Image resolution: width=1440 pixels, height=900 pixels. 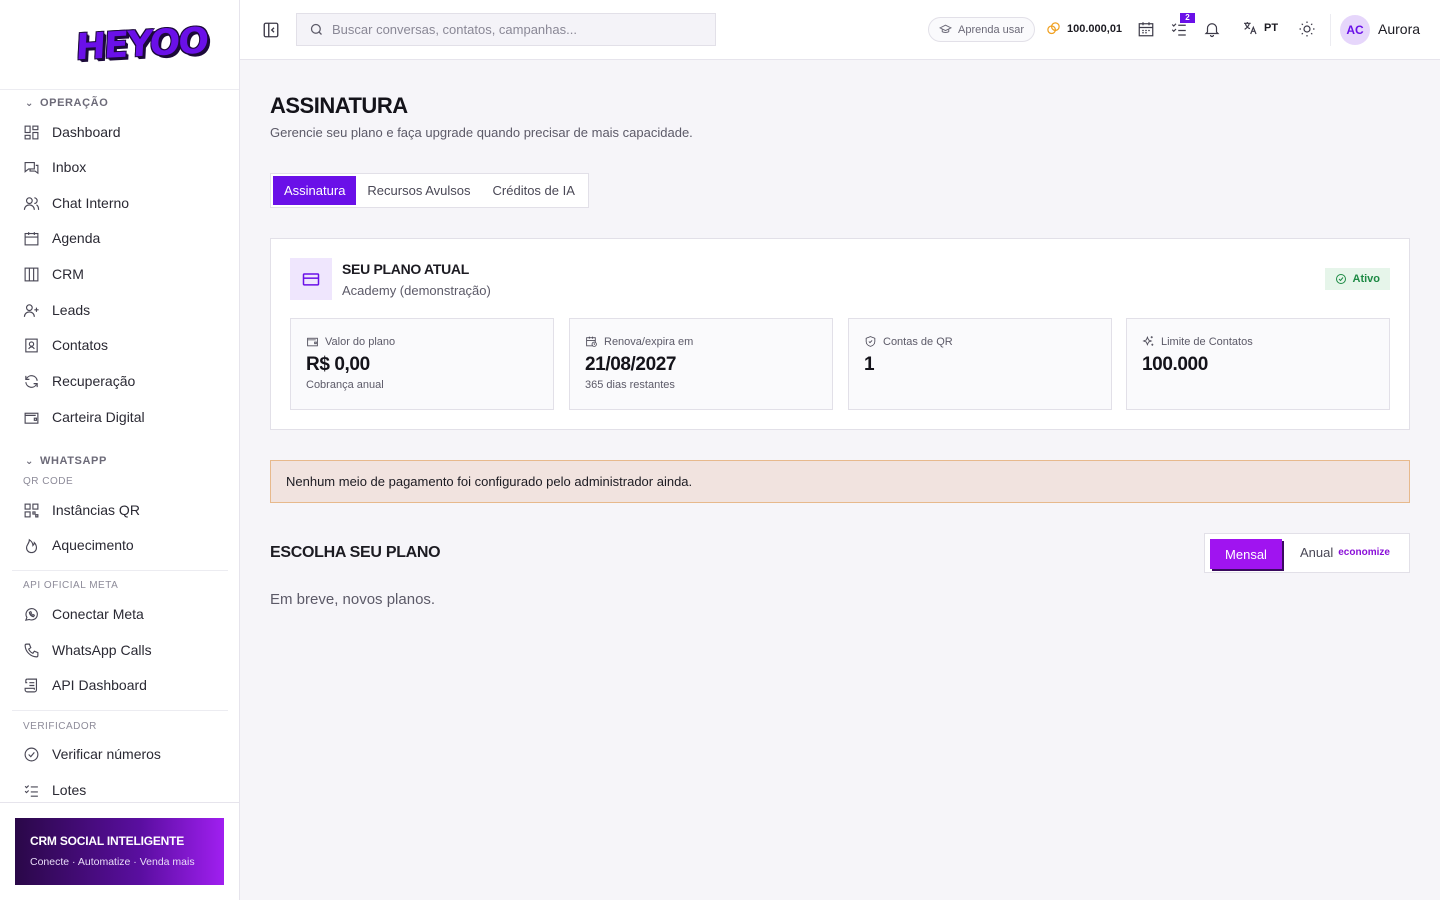 I want to click on sidebar-item-label: API Dashboard, so click(x=99, y=685).